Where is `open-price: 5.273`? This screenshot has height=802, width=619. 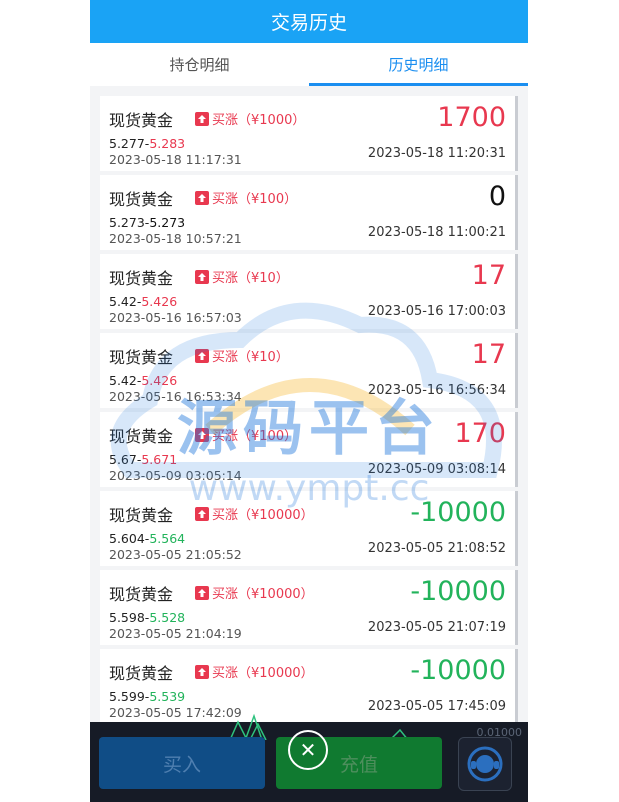 open-price: 5.273 is located at coordinates (127, 222).